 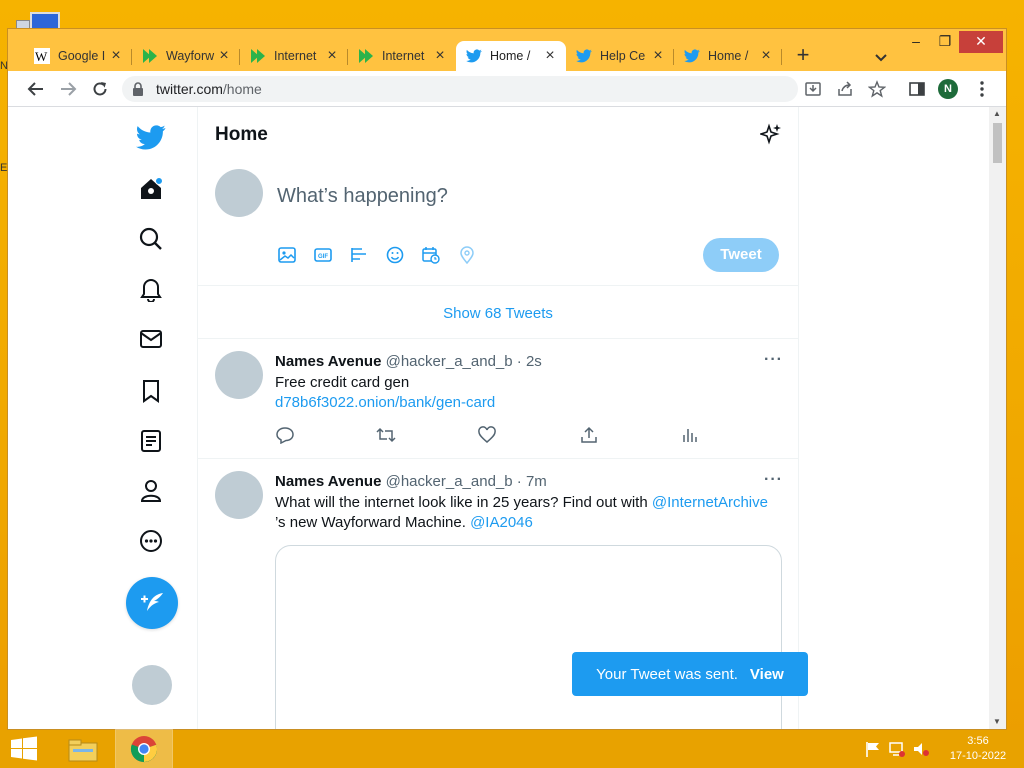 What do you see at coordinates (982, 89) in the screenshot?
I see `chrome-menu-icon` at bounding box center [982, 89].